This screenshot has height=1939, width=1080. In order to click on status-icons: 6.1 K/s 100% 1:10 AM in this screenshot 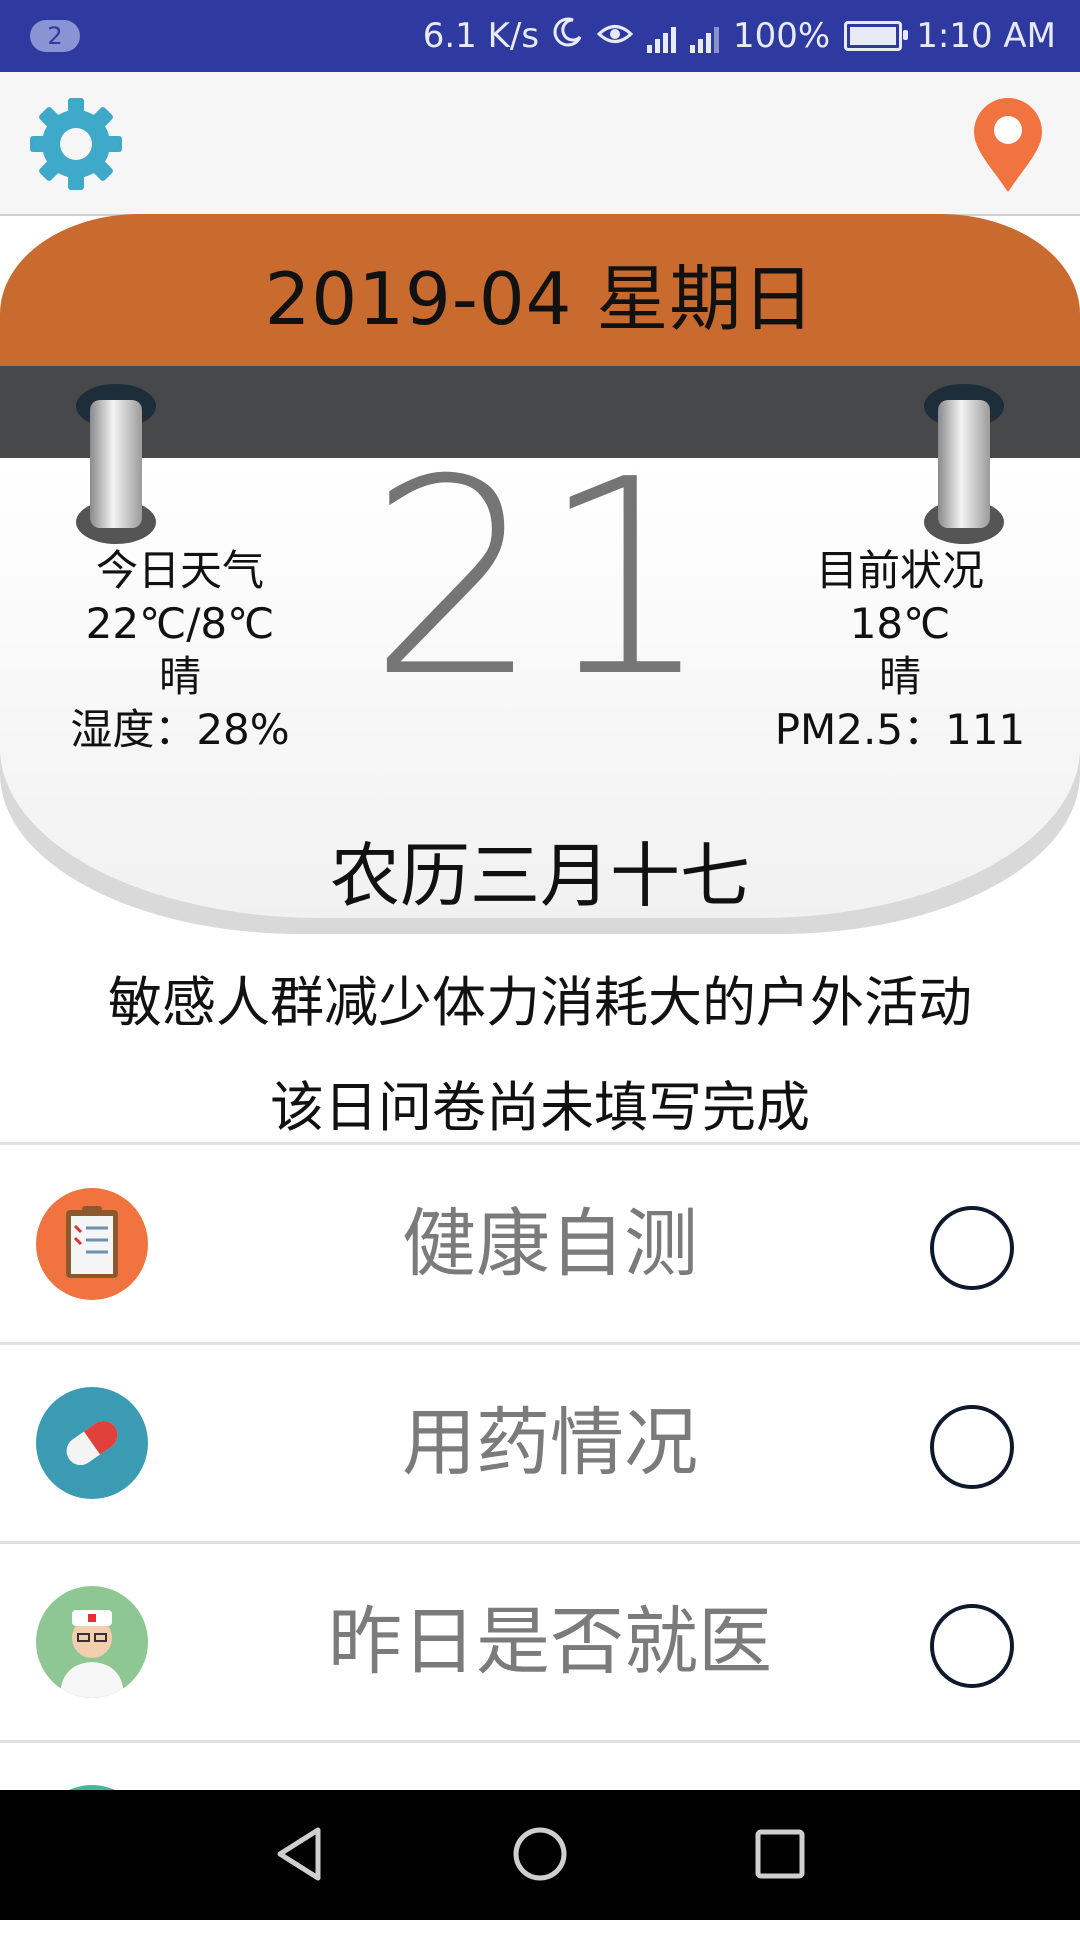, I will do `click(739, 36)`.